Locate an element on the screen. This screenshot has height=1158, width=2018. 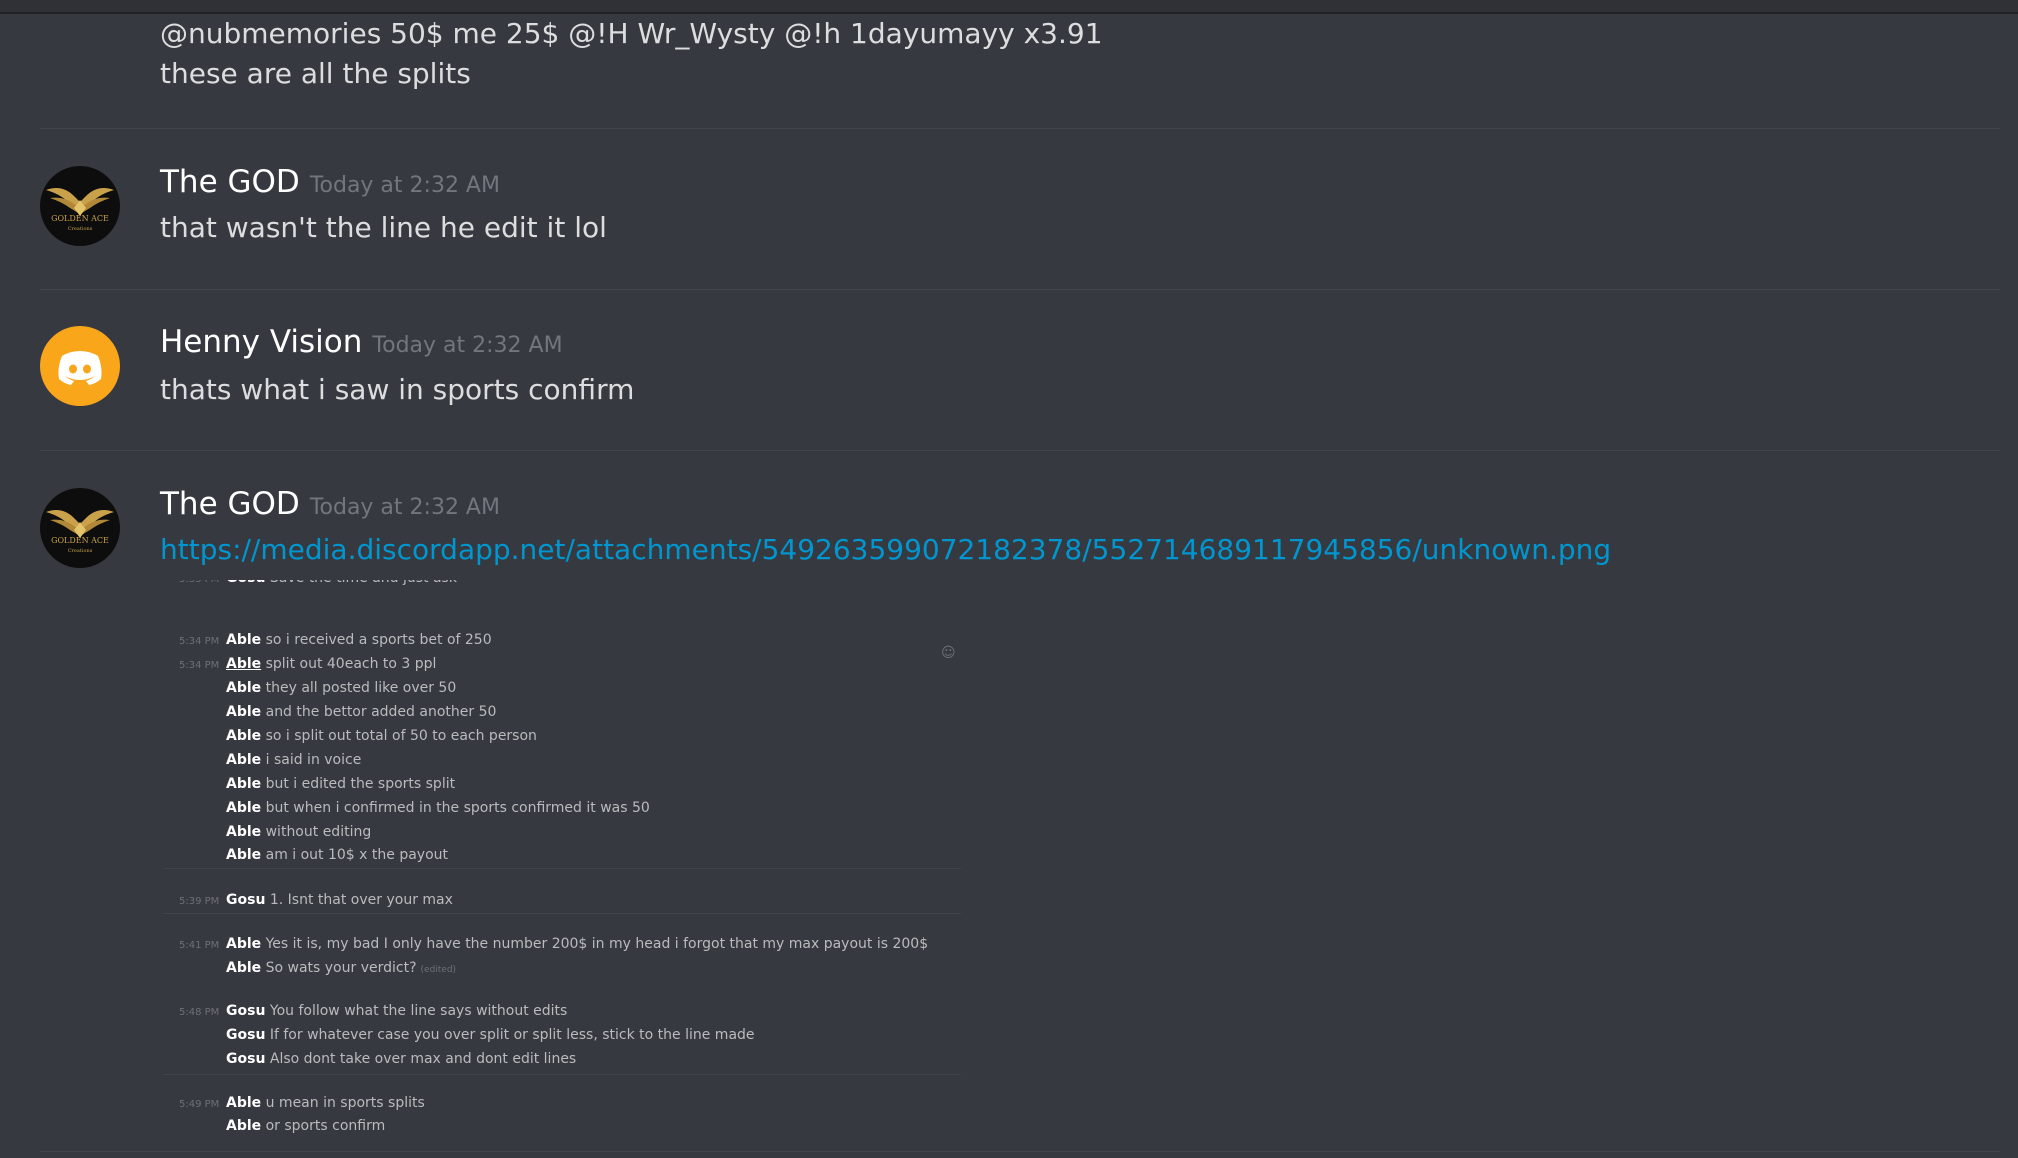
embed-chat-text: but i edited the sports split is located at coordinates (360, 784).